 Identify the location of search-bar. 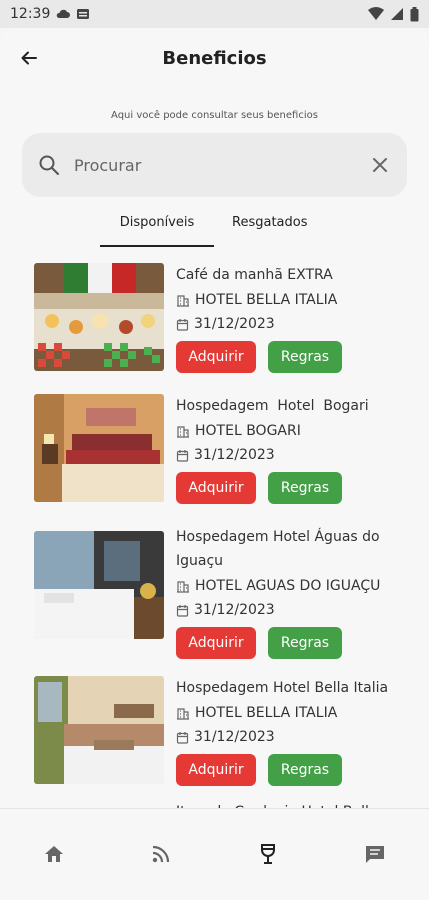
(214, 165).